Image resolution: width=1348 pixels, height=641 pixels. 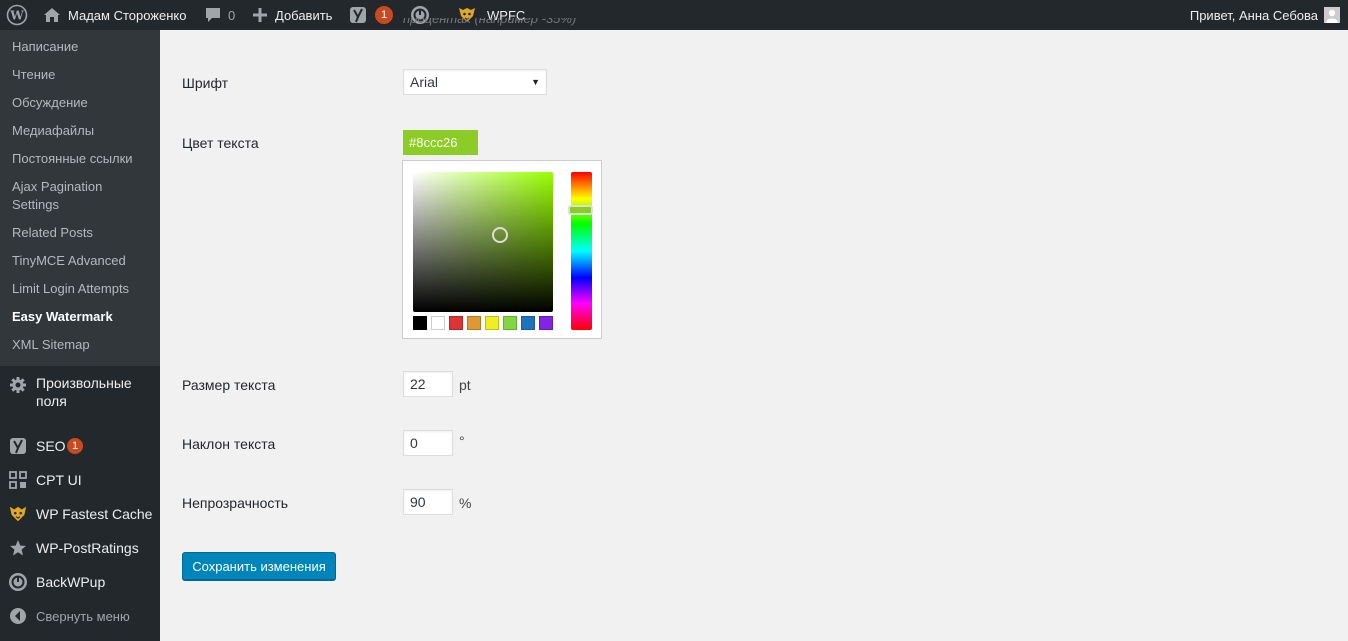 What do you see at coordinates (84, 392) in the screenshot?
I see `menu-label-custom-fields: Произвольные поля` at bounding box center [84, 392].